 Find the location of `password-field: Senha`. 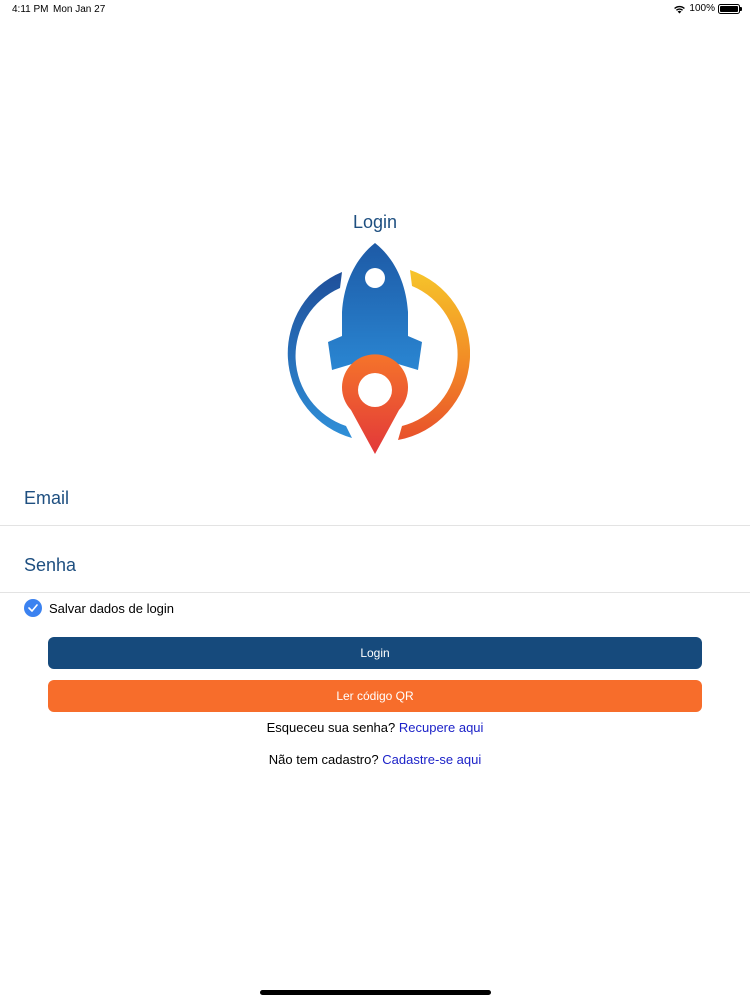

password-field: Senha is located at coordinates (375, 560).